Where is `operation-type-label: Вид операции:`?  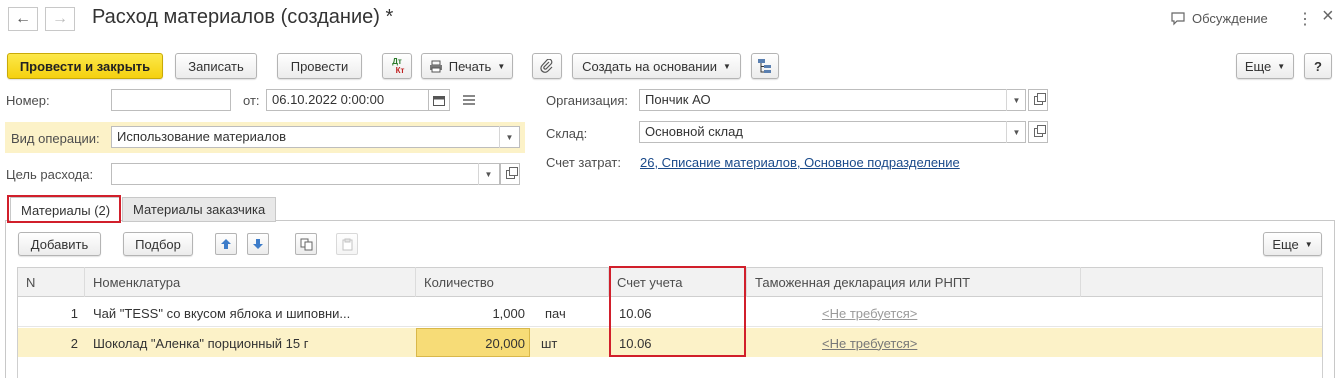 operation-type-label: Вид операции: is located at coordinates (55, 138).